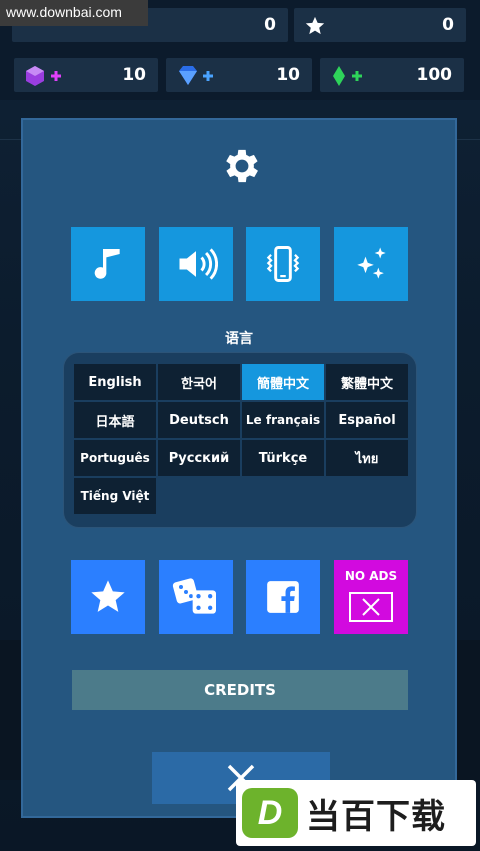 This screenshot has width=480, height=851. What do you see at coordinates (380, 25) in the screenshot?
I see `stars-counter: 0` at bounding box center [380, 25].